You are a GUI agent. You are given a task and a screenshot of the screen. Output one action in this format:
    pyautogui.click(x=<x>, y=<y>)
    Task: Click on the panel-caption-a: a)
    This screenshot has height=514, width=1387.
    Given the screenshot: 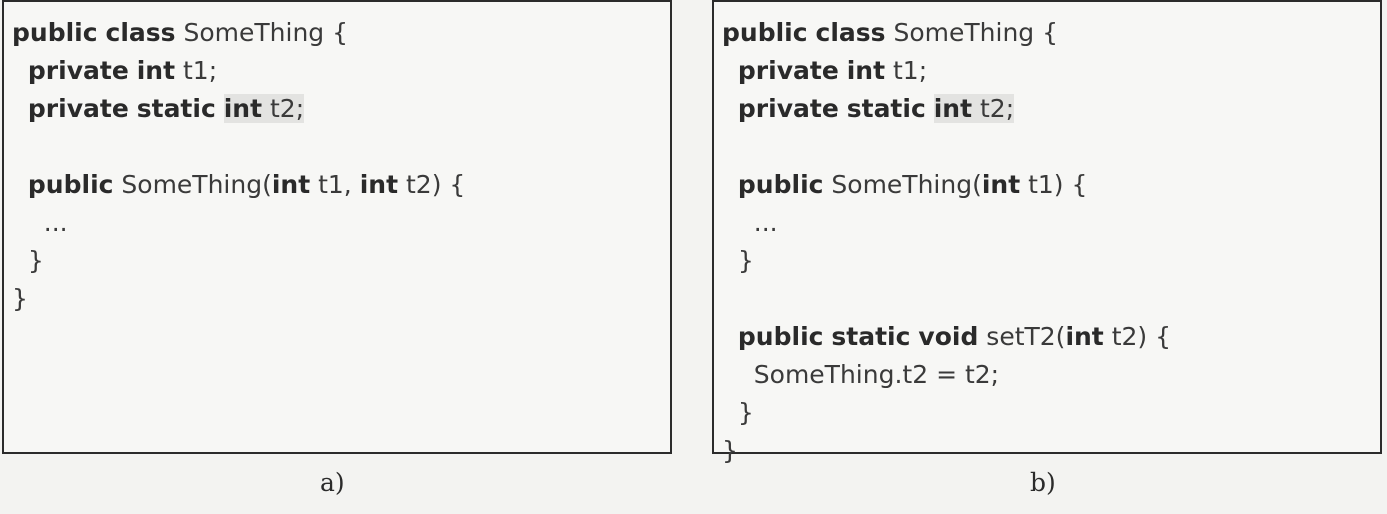 What is the action you would take?
    pyautogui.click(x=332, y=482)
    